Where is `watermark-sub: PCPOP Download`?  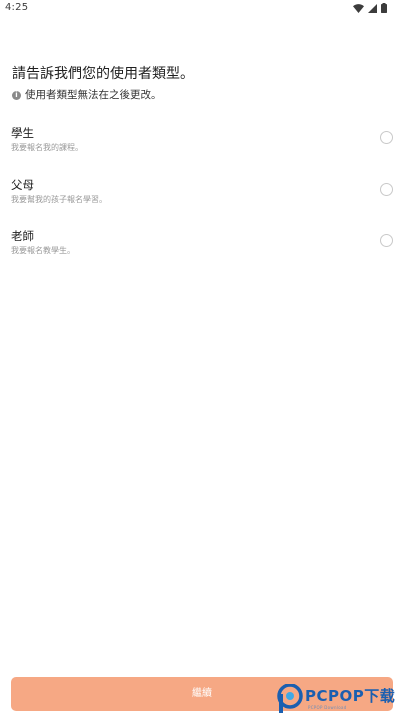 watermark-sub: PCPOP Download is located at coordinates (327, 707).